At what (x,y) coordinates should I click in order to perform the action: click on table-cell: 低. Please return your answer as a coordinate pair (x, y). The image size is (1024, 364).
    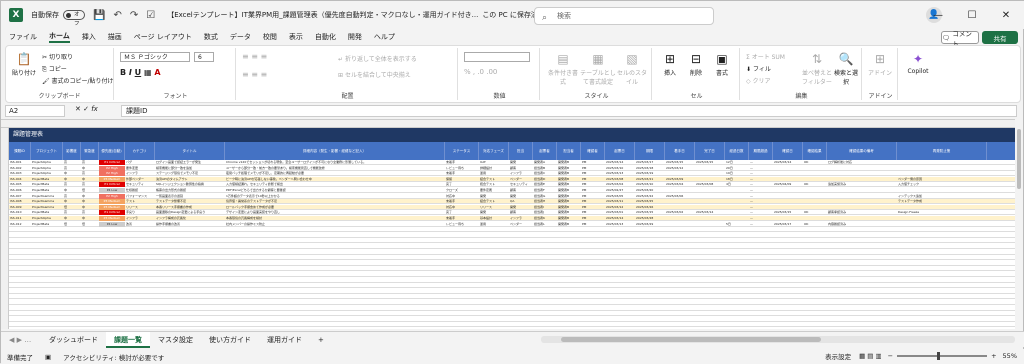
    Looking at the image, I should click on (72, 224).